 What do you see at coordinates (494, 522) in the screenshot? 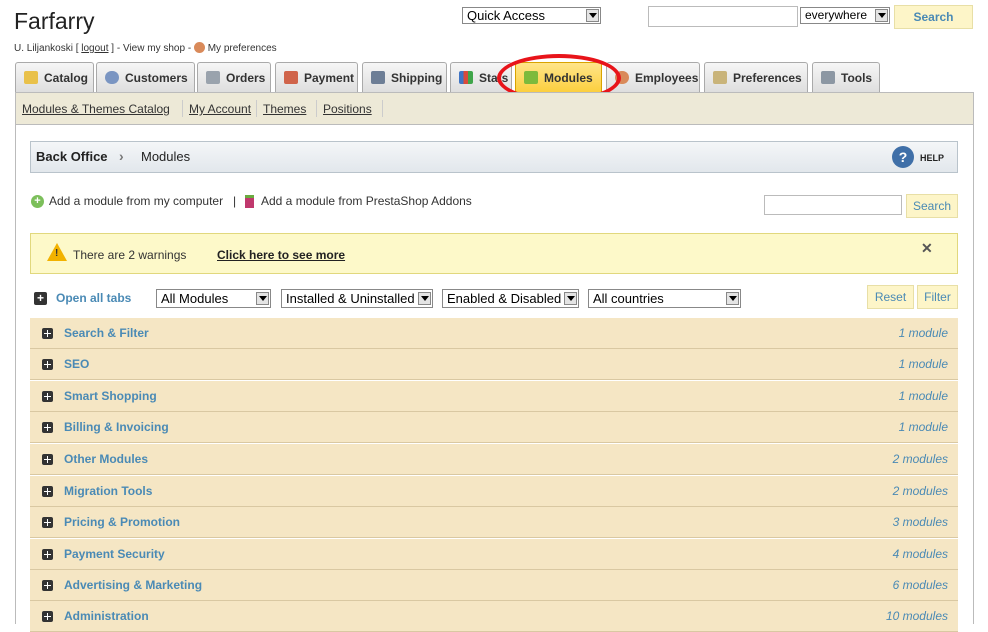
I see `category-row: Pricing & Promotion 3 modules` at bounding box center [494, 522].